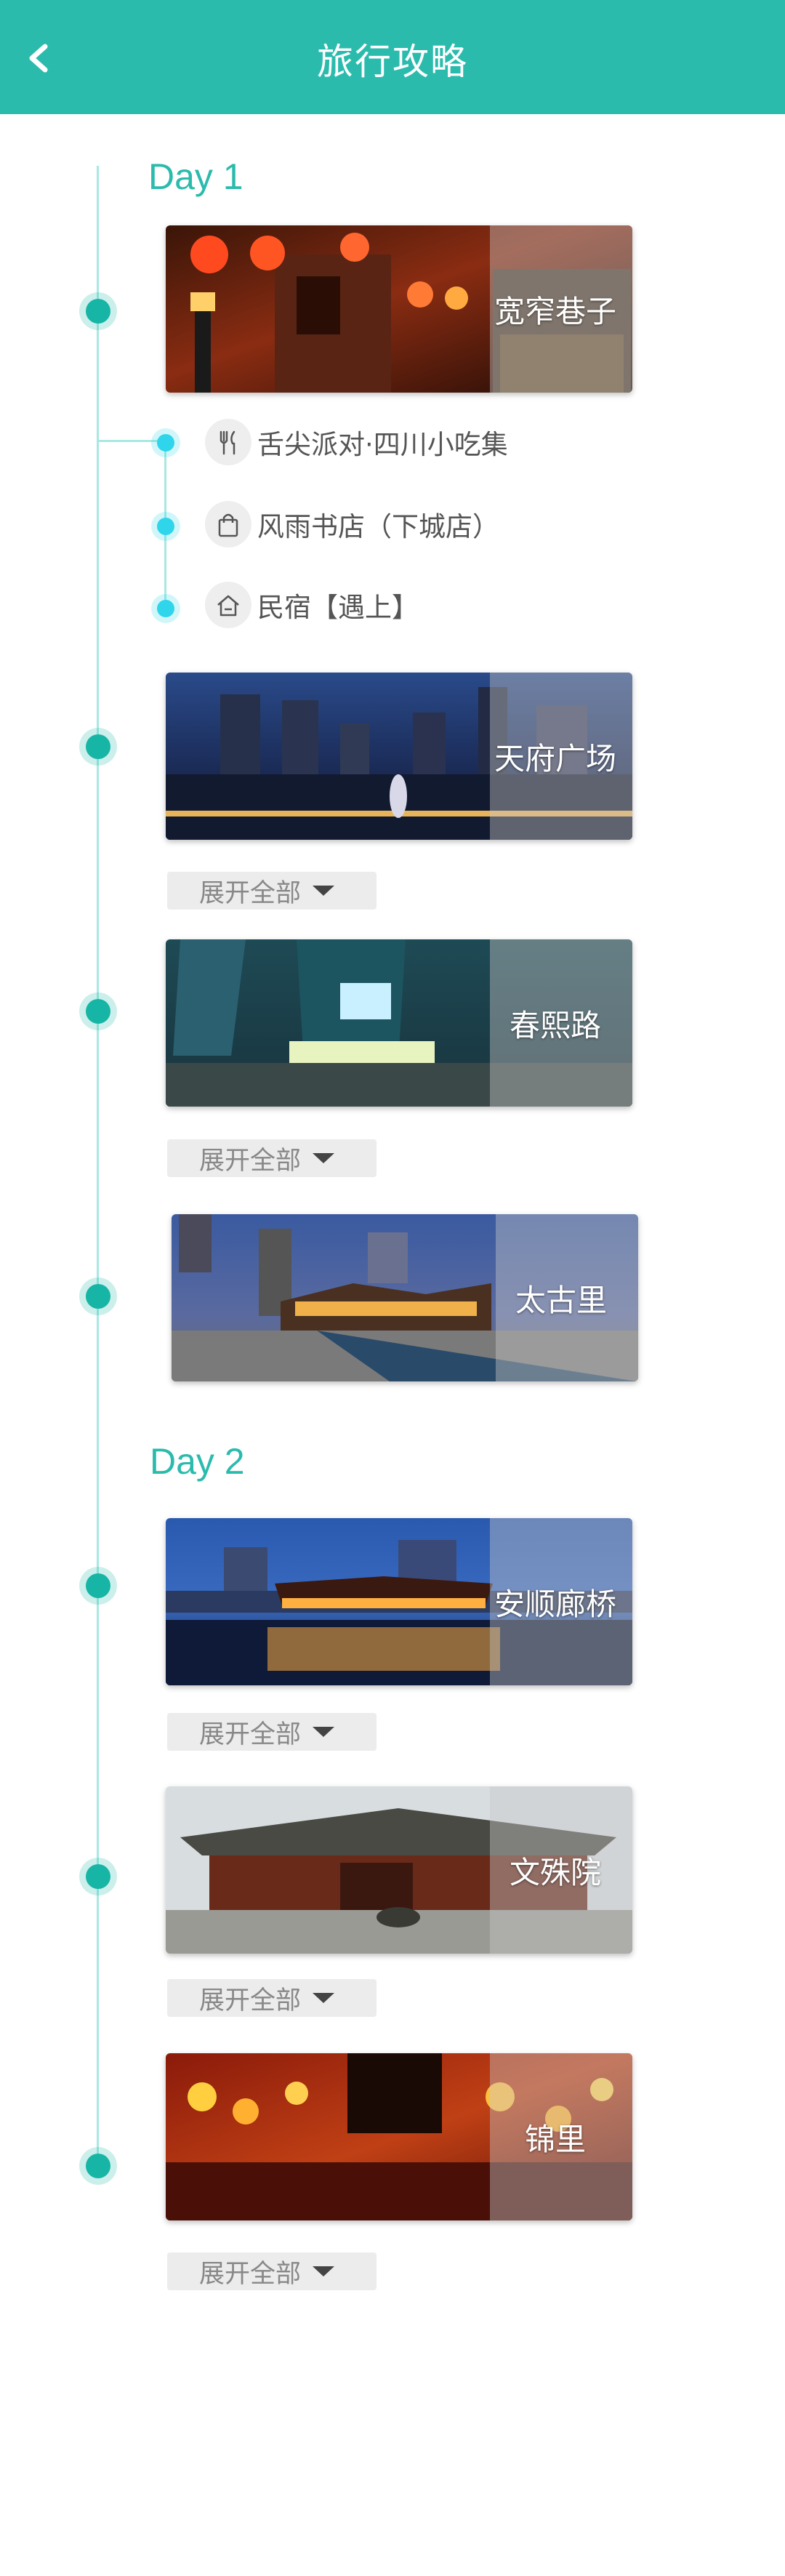  I want to click on spot-card: 锦里, so click(399, 2136).